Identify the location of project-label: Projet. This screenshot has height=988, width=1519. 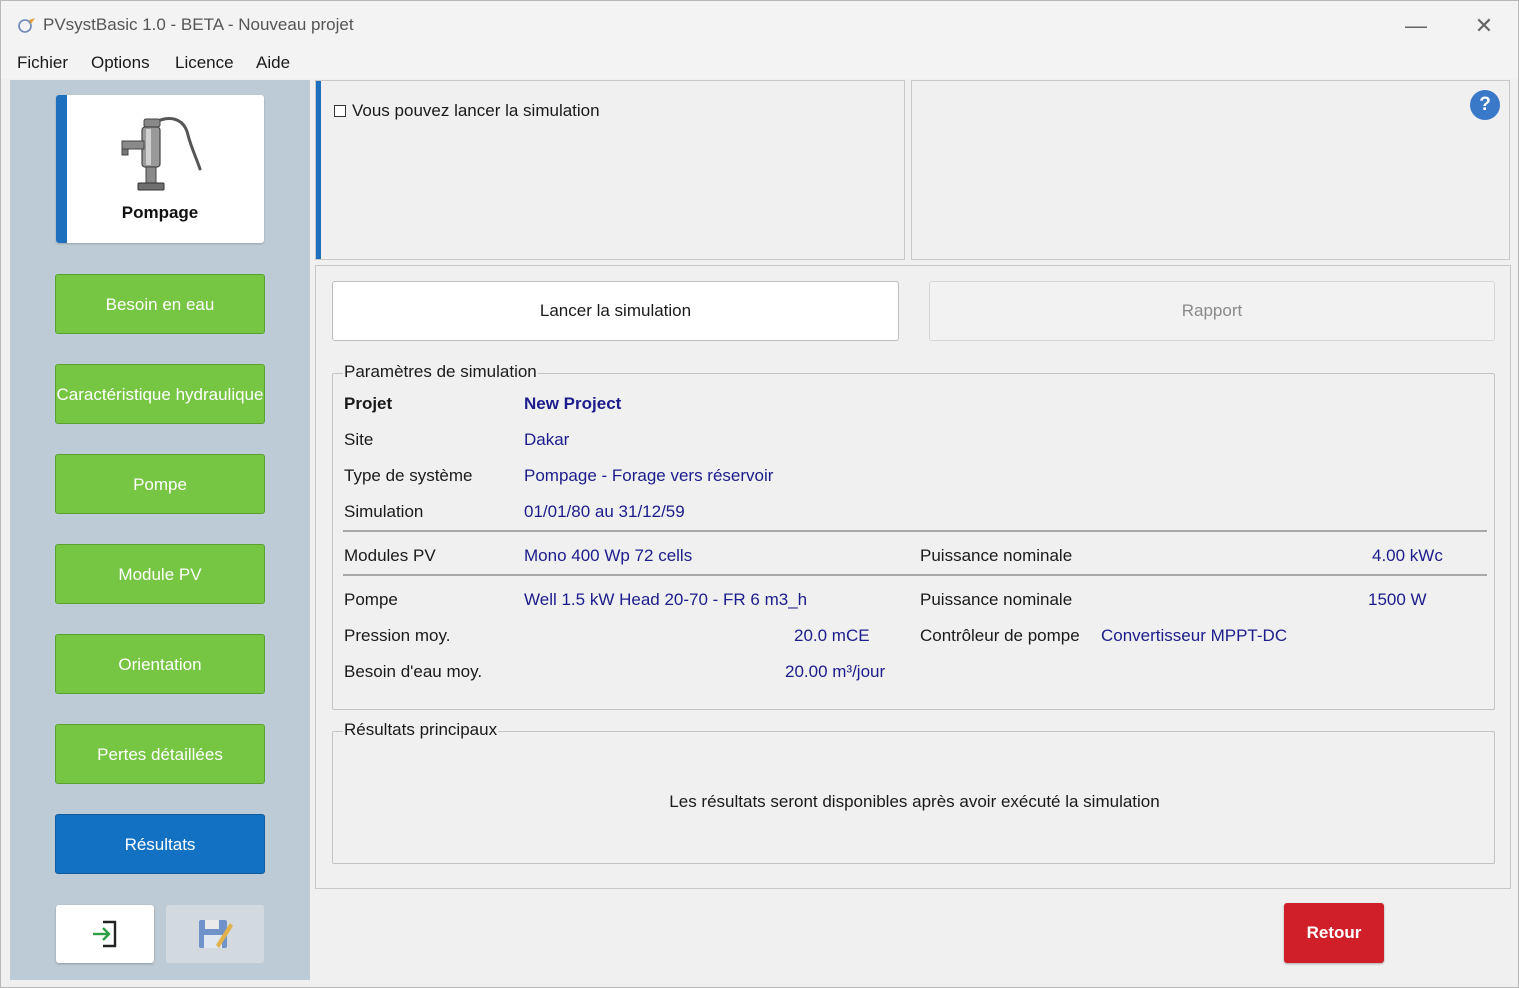
(368, 403).